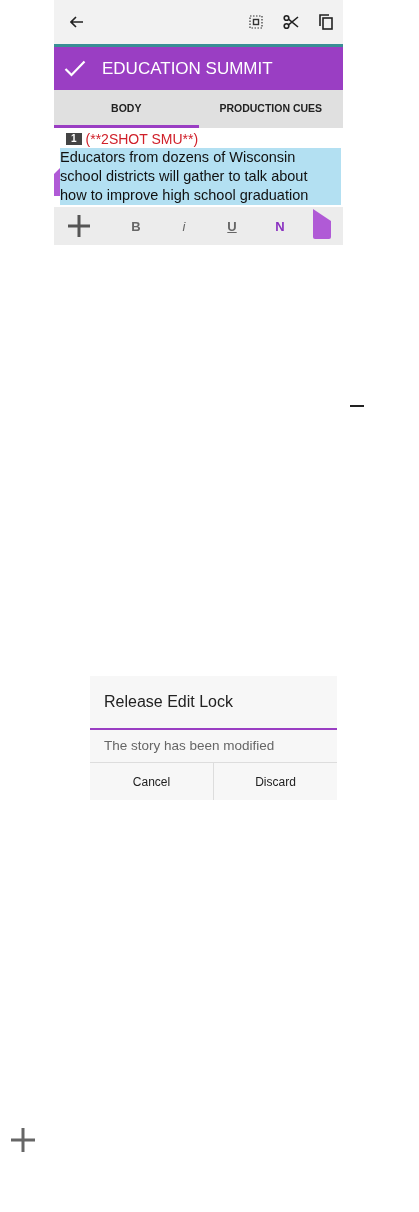  I want to click on tab: PRODUCTION CUES, so click(270, 109).